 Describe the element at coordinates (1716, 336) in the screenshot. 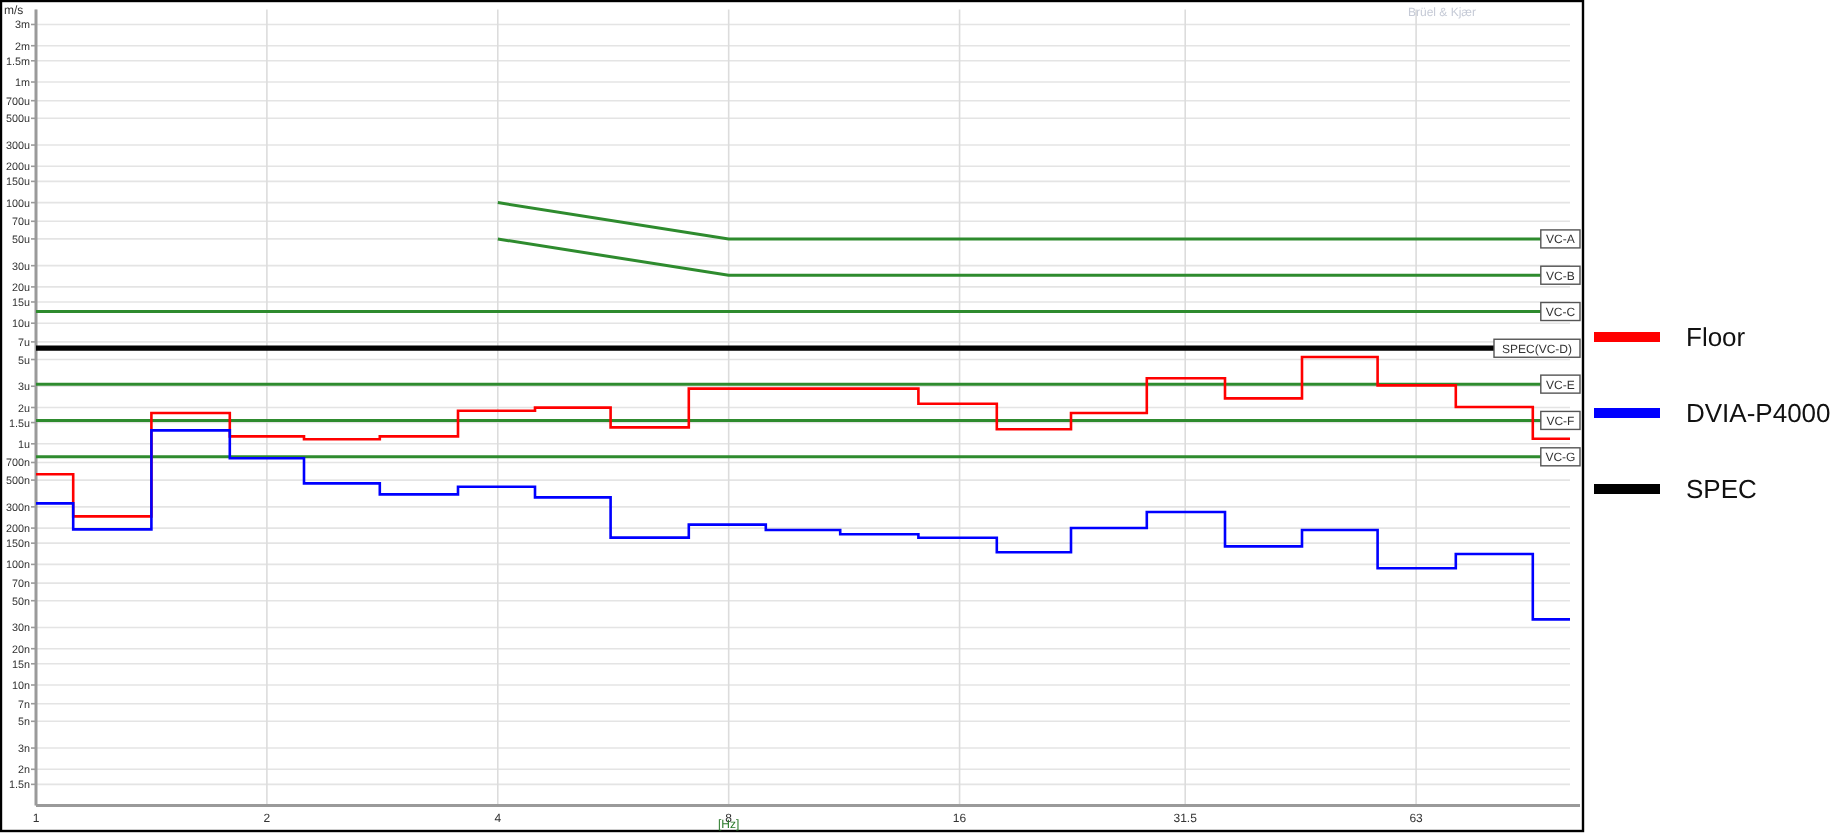

I see `legend-label: Floor` at that location.